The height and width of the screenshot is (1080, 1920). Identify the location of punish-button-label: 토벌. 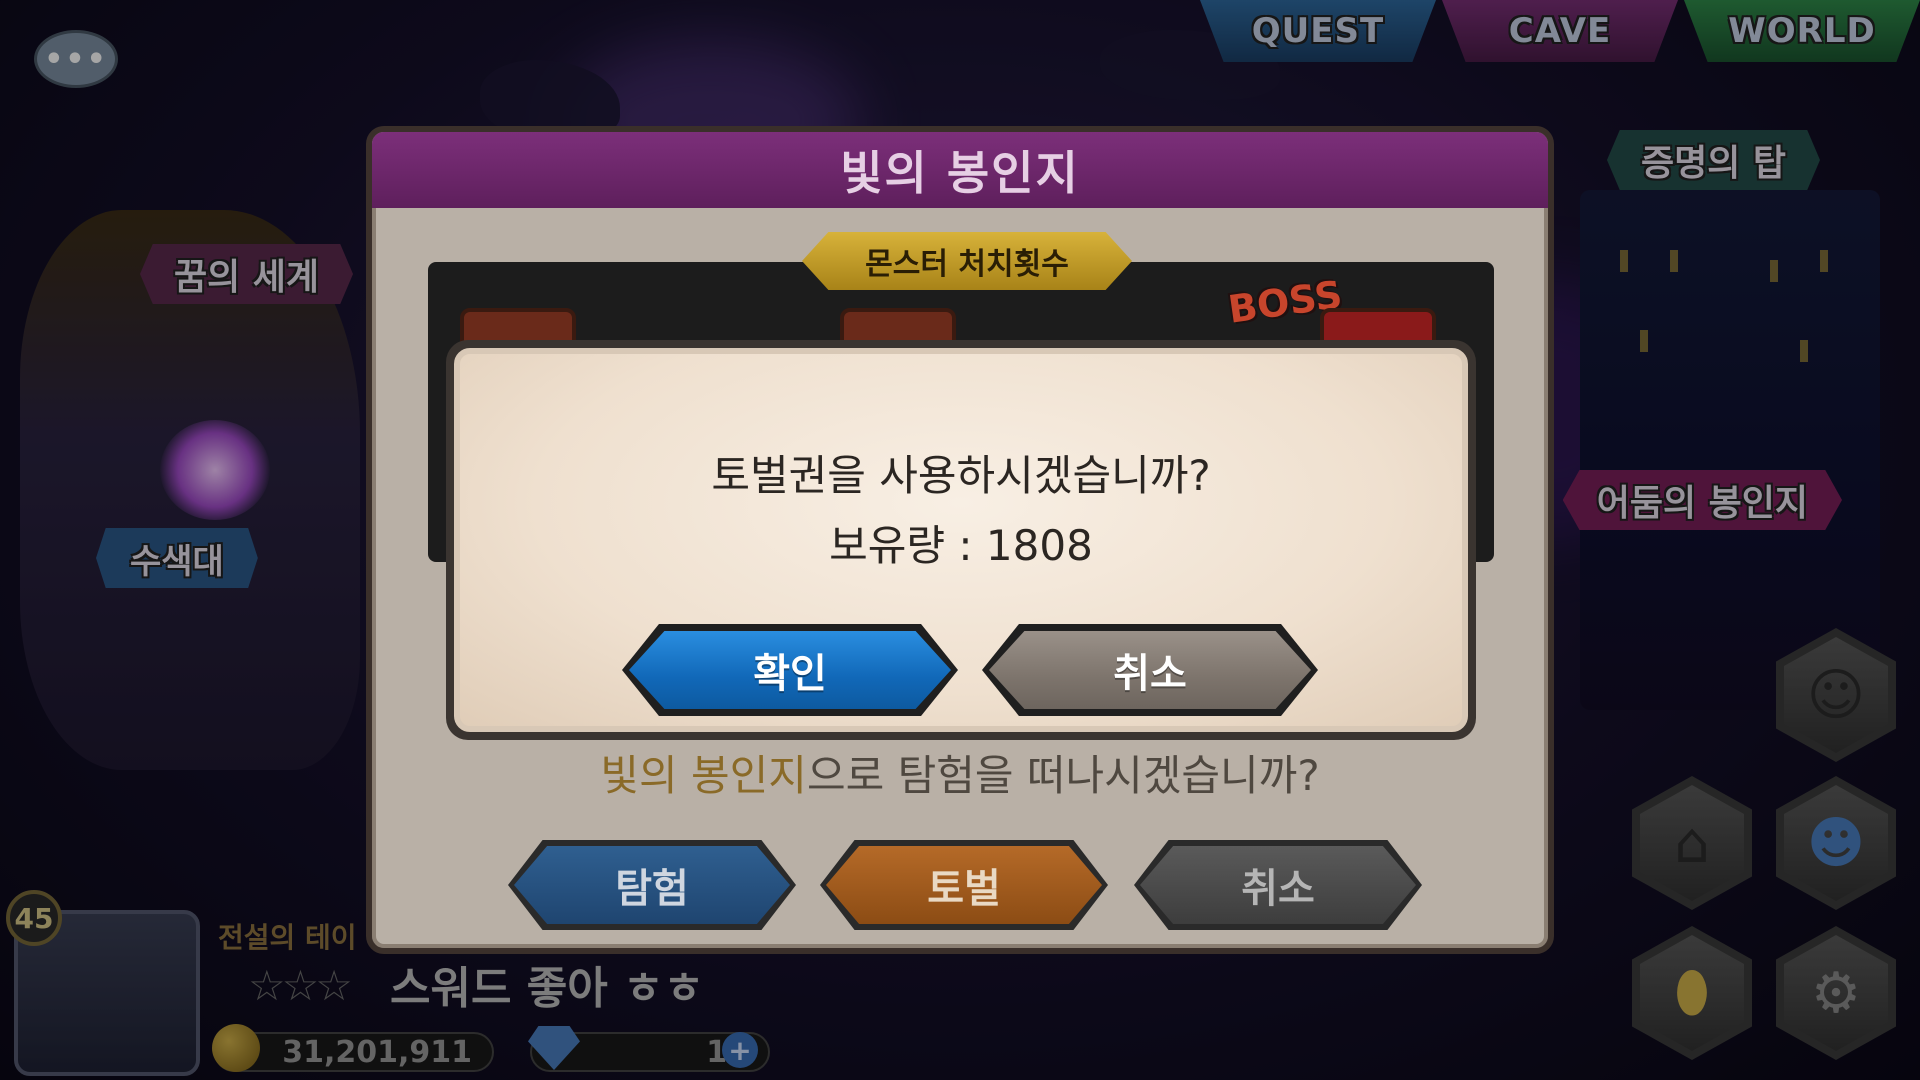
(964, 885).